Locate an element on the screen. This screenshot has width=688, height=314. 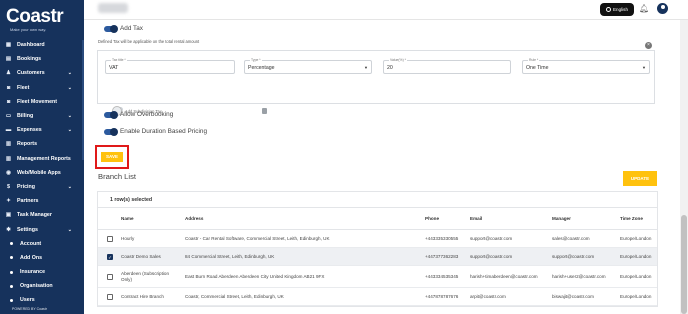
tax-type-select: Type * Percentage ▼ is located at coordinates (308, 66).